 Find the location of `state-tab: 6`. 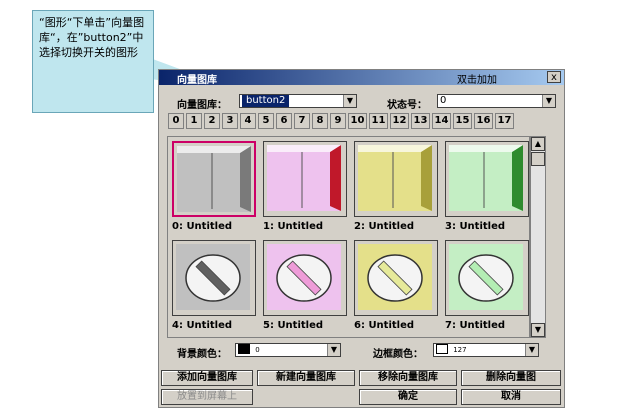

state-tab: 6 is located at coordinates (284, 121).